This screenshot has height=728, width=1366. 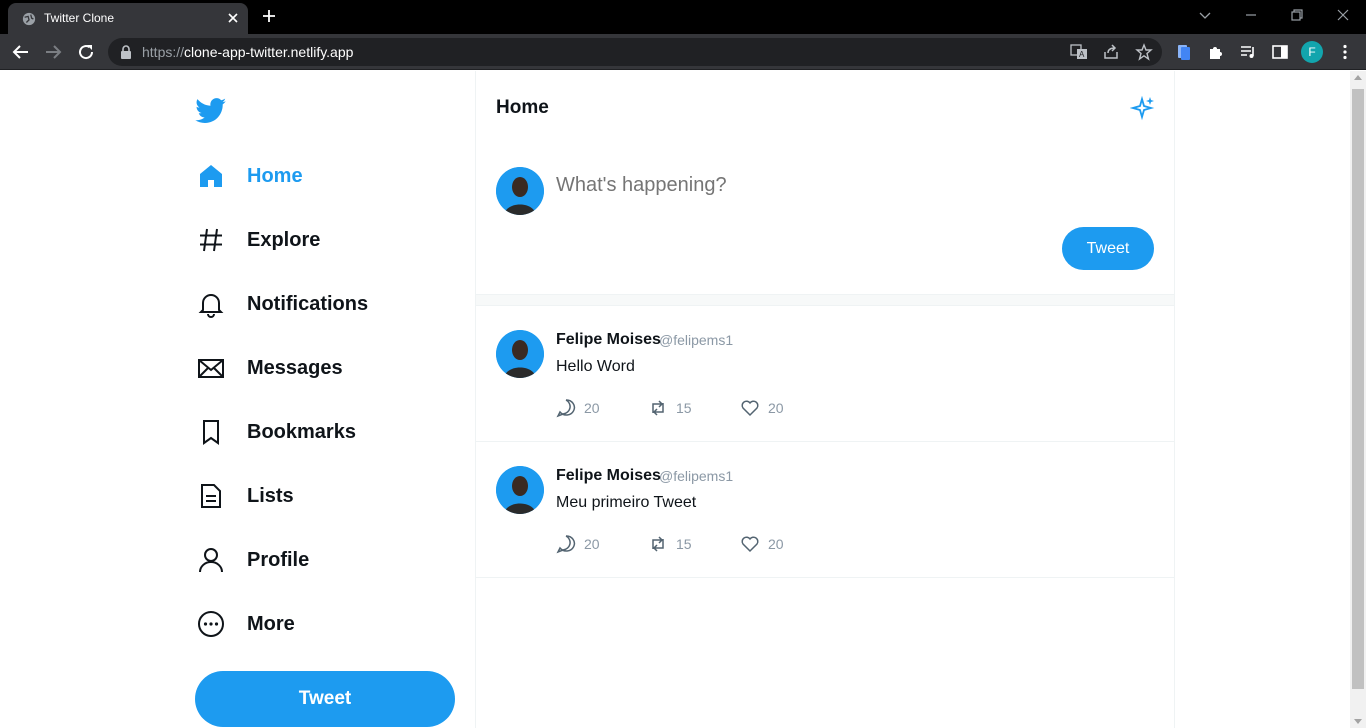 I want to click on globe-icon, so click(x=29, y=19).